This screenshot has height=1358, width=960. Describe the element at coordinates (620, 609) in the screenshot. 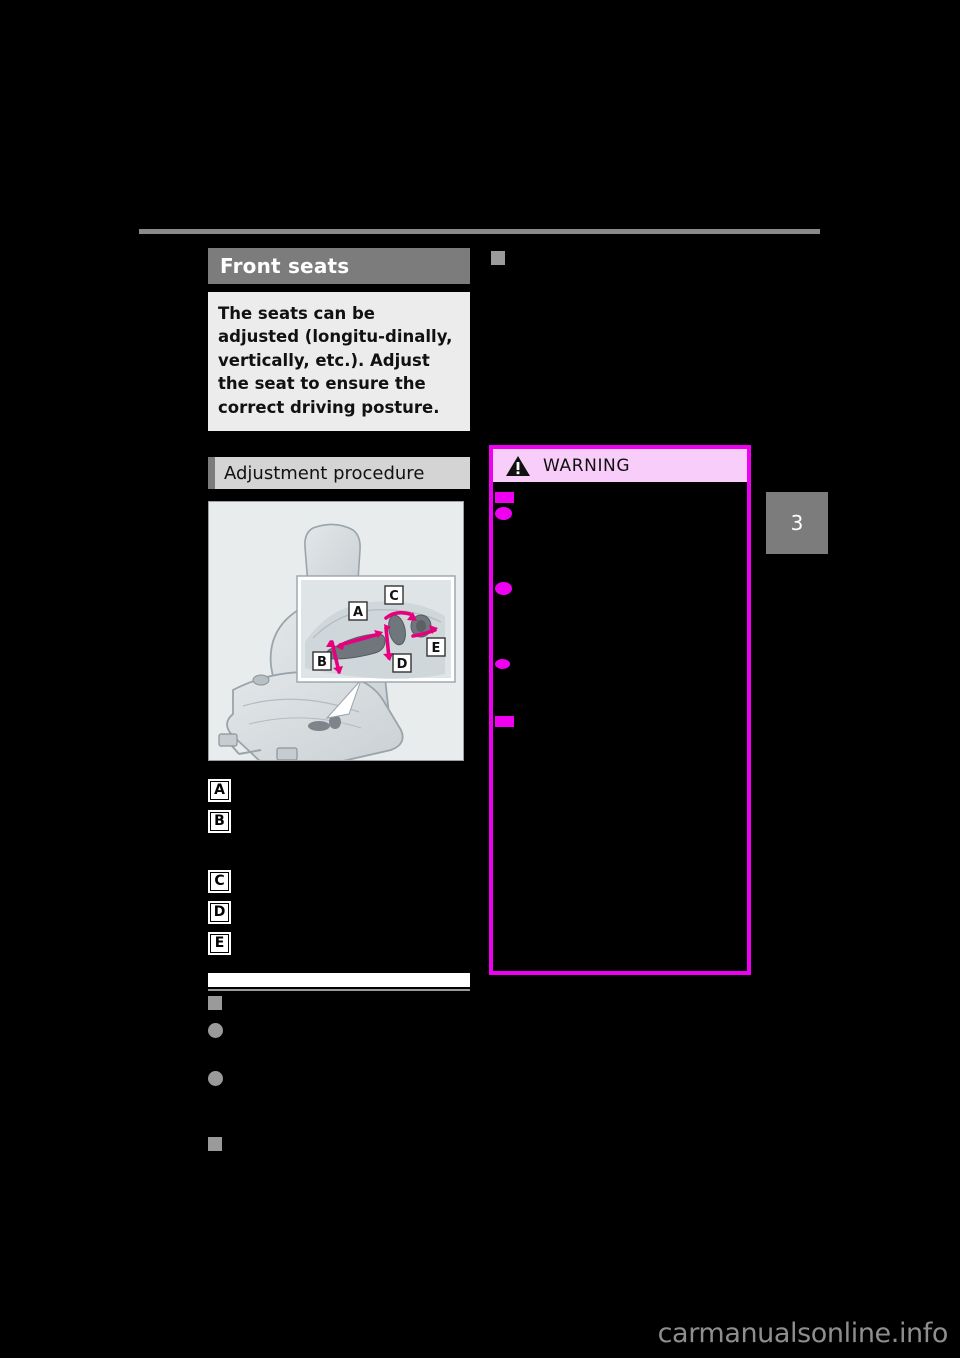

I see `warning-body` at that location.